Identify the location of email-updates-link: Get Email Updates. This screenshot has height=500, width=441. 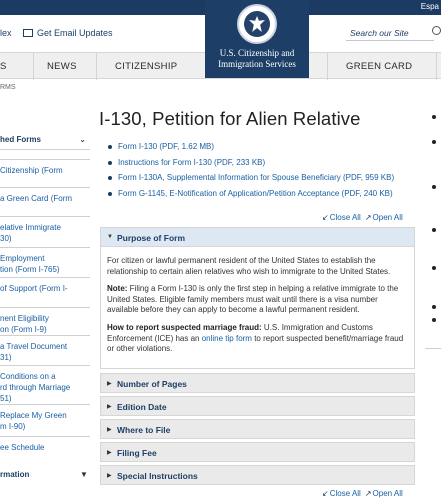
(68, 33).